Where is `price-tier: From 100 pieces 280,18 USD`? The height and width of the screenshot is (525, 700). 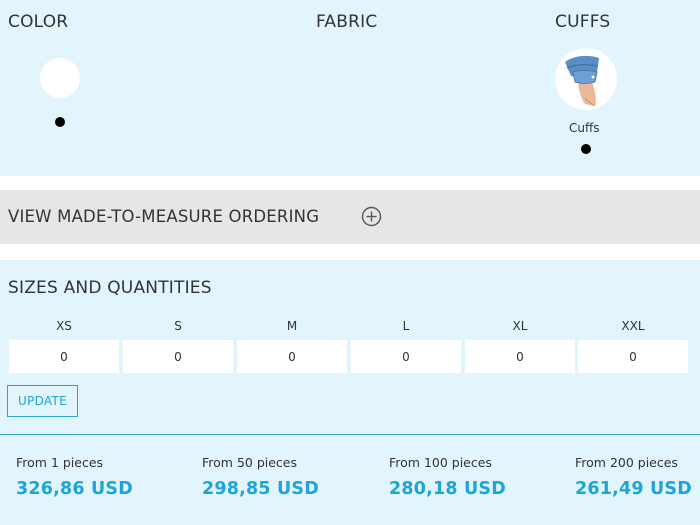
price-tier: From 100 pieces 280,18 USD is located at coordinates (476, 480).